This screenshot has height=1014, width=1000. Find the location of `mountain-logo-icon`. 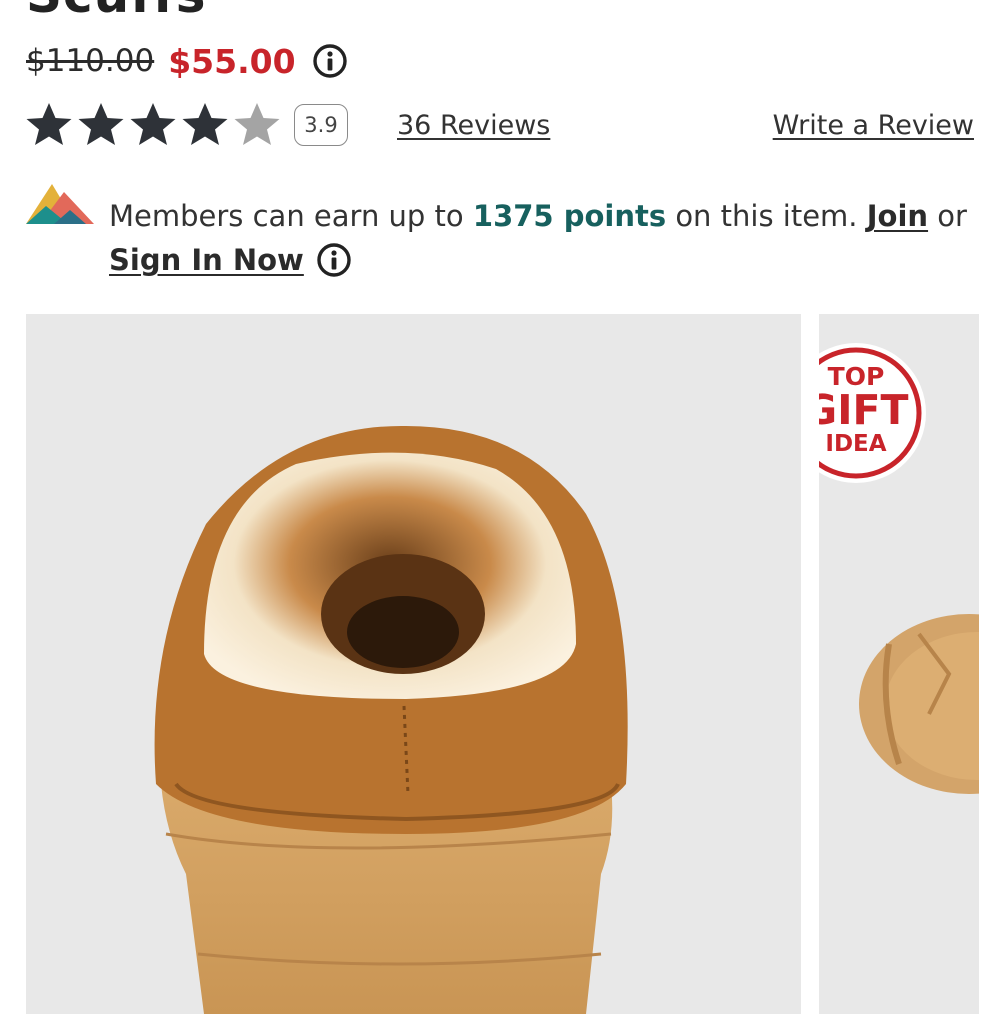

mountain-logo-icon is located at coordinates (60, 204).